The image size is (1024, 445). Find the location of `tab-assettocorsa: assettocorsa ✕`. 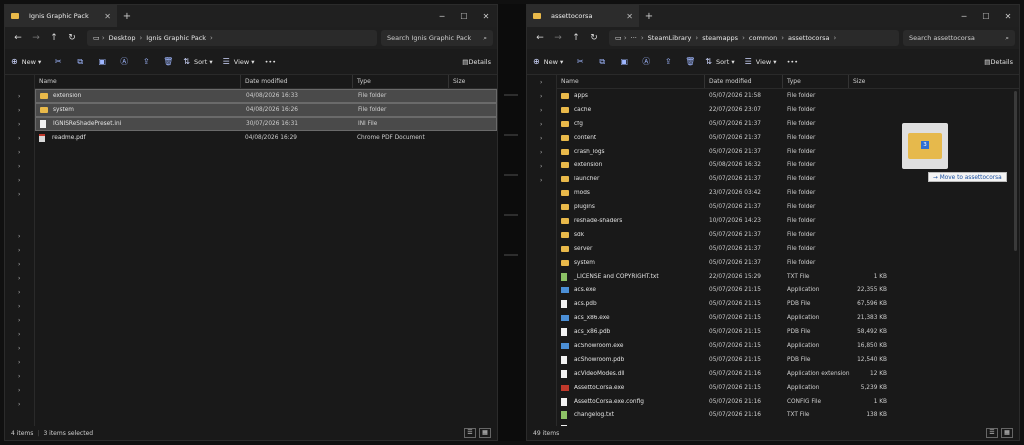

tab-assettocorsa: assettocorsa ✕ is located at coordinates (583, 16).